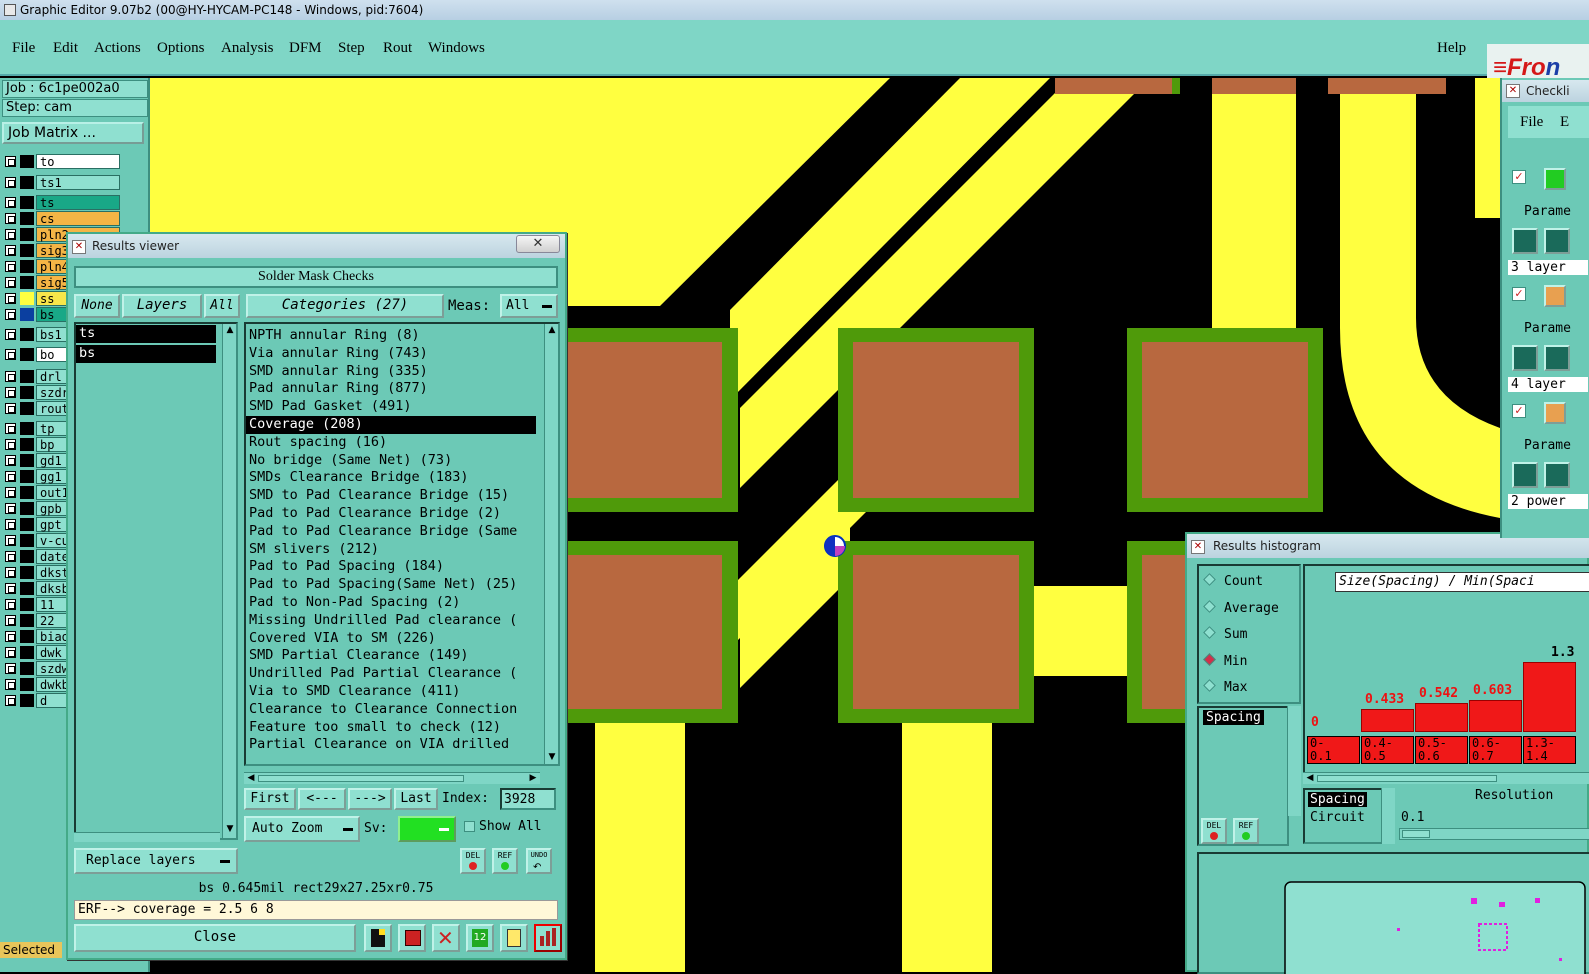 This screenshot has height=974, width=1589. What do you see at coordinates (146, 334) in the screenshot?
I see `layer-list-item: ts` at bounding box center [146, 334].